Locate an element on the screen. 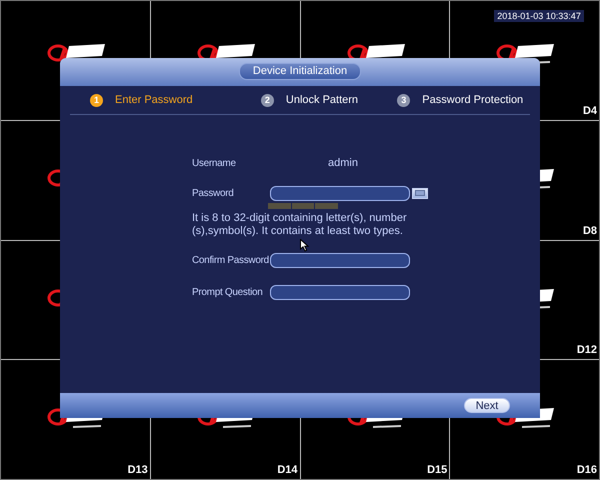 Image resolution: width=600 pixels, height=480 pixels. cursor-icon is located at coordinates (304, 245).